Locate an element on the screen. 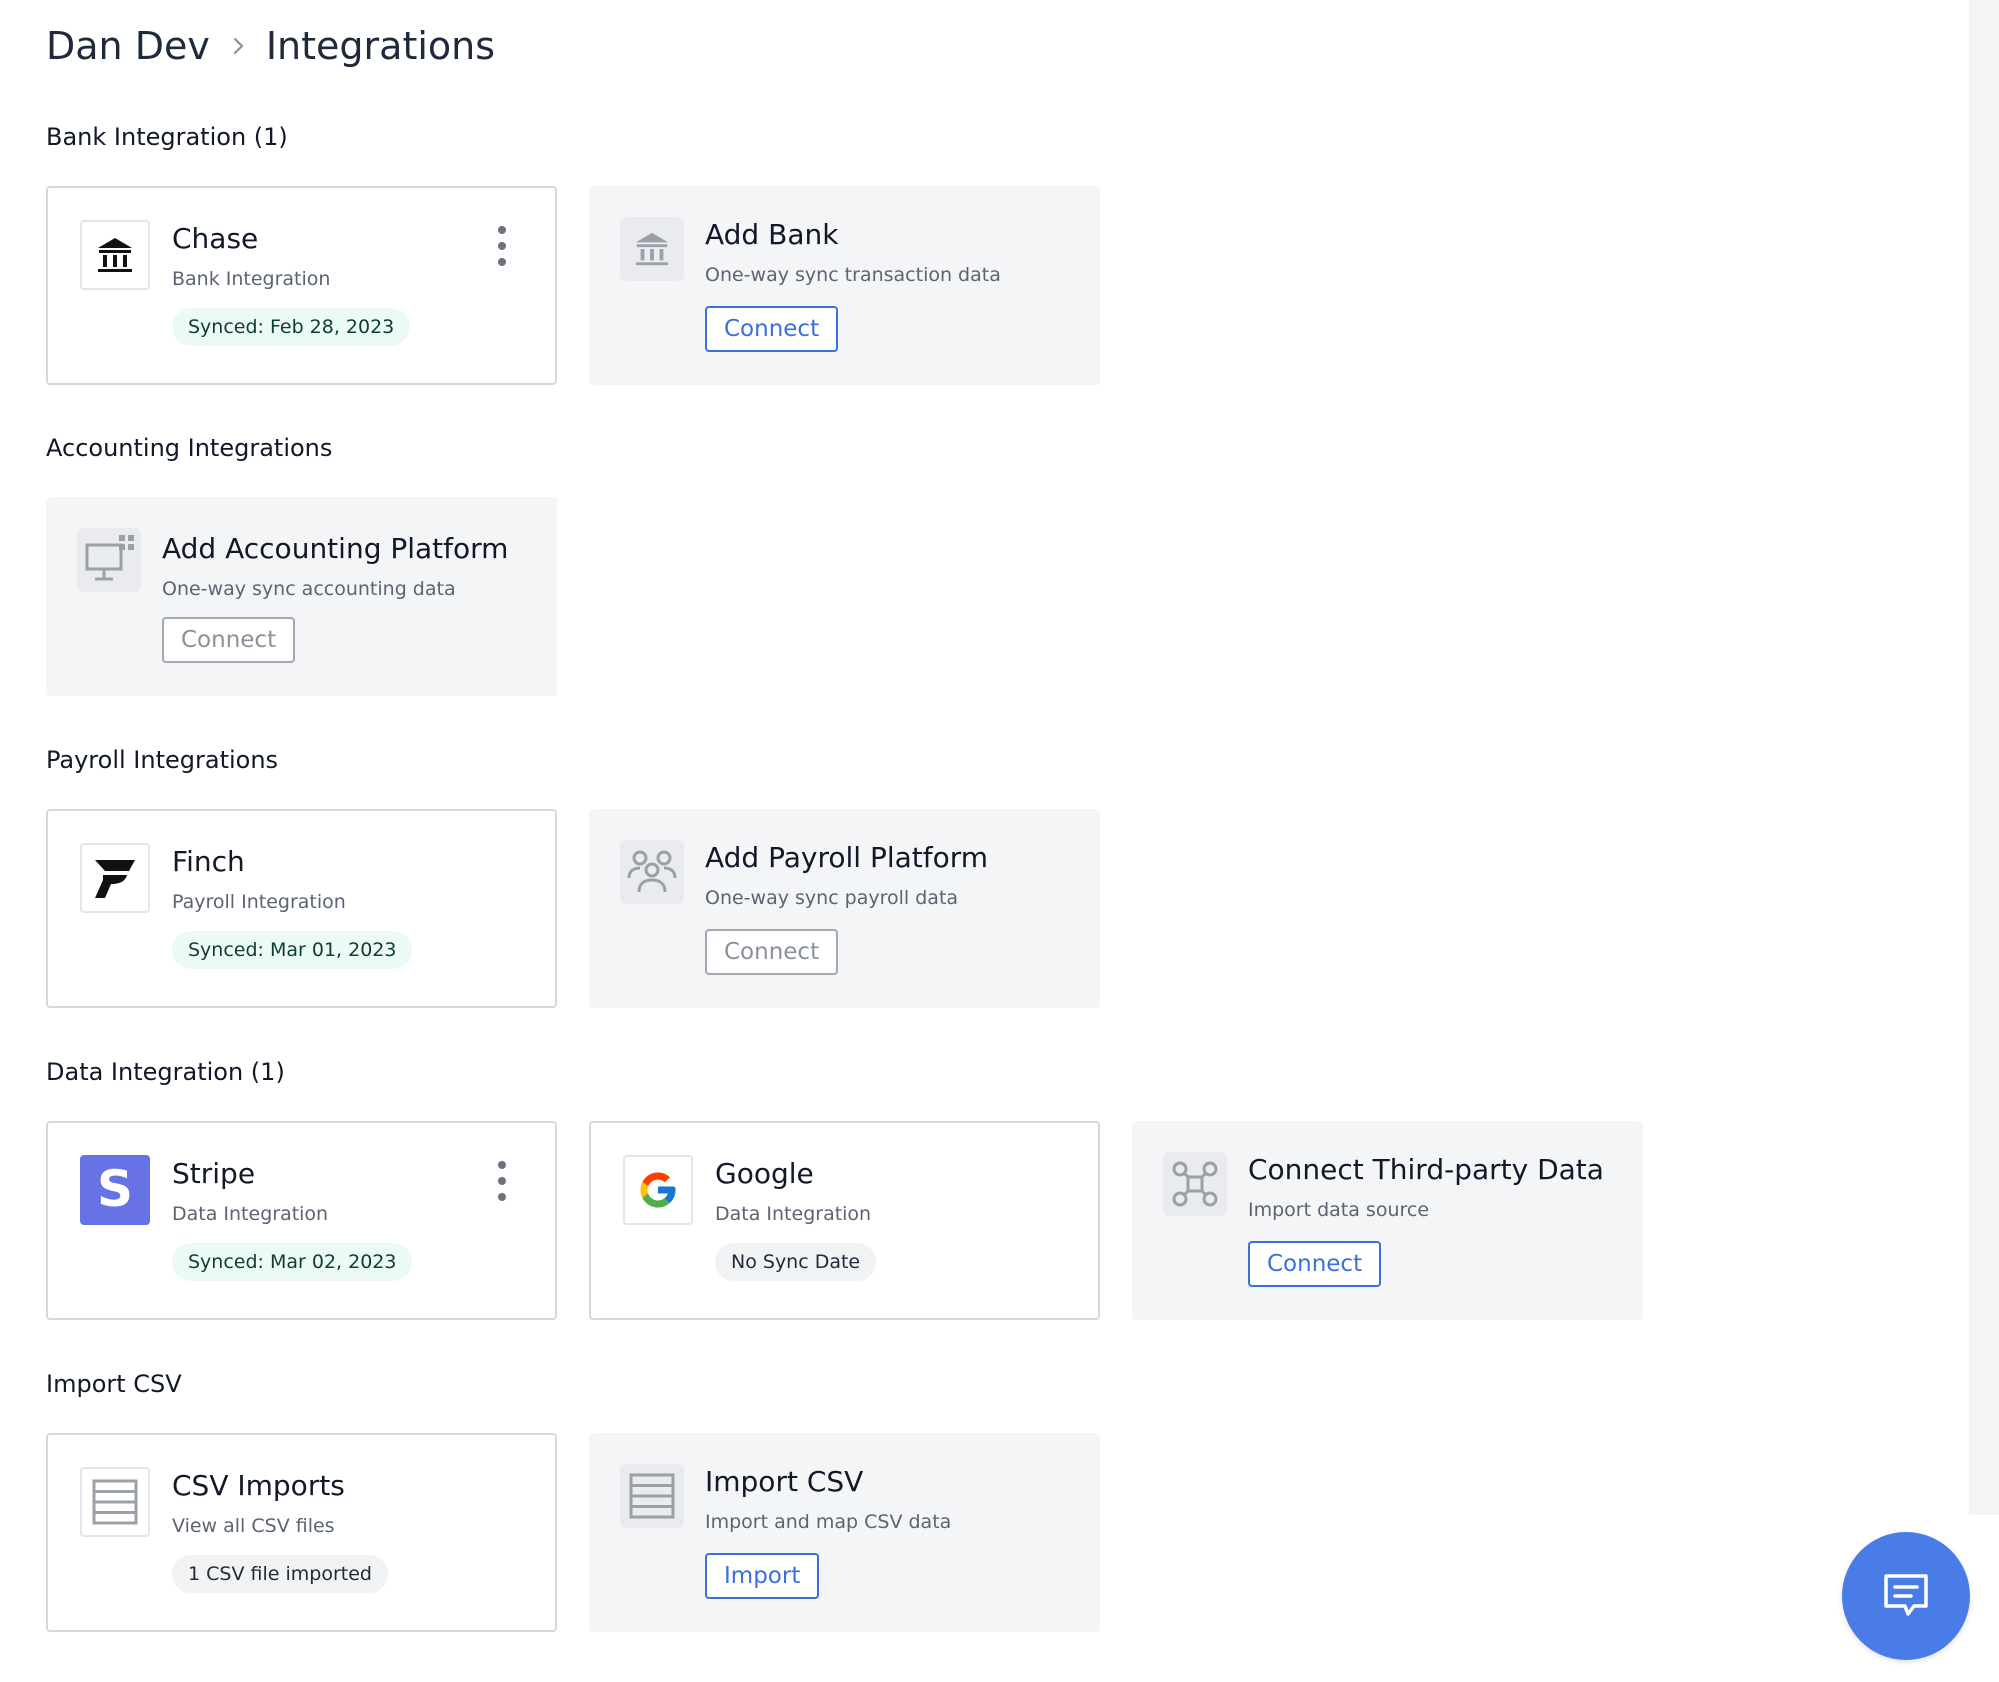 This screenshot has height=1682, width=1999. integration-name: Google is located at coordinates (764, 1173).